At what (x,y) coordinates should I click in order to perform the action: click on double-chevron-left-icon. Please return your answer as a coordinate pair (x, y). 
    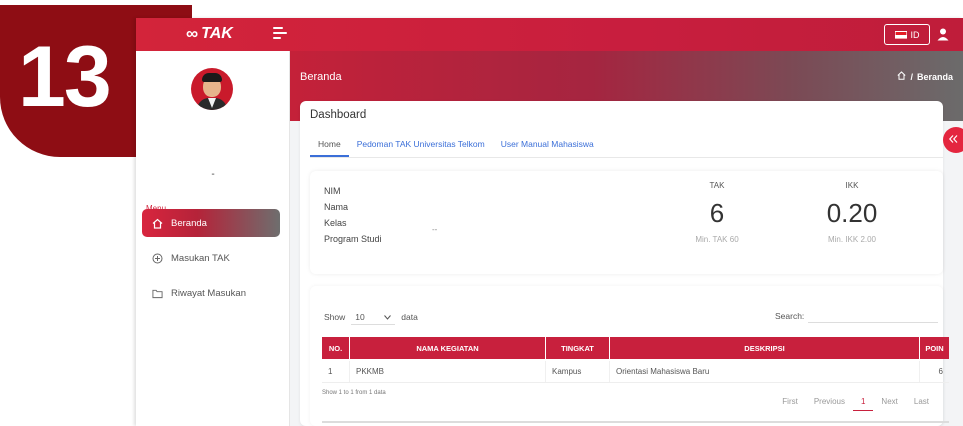
    Looking at the image, I should click on (953, 140).